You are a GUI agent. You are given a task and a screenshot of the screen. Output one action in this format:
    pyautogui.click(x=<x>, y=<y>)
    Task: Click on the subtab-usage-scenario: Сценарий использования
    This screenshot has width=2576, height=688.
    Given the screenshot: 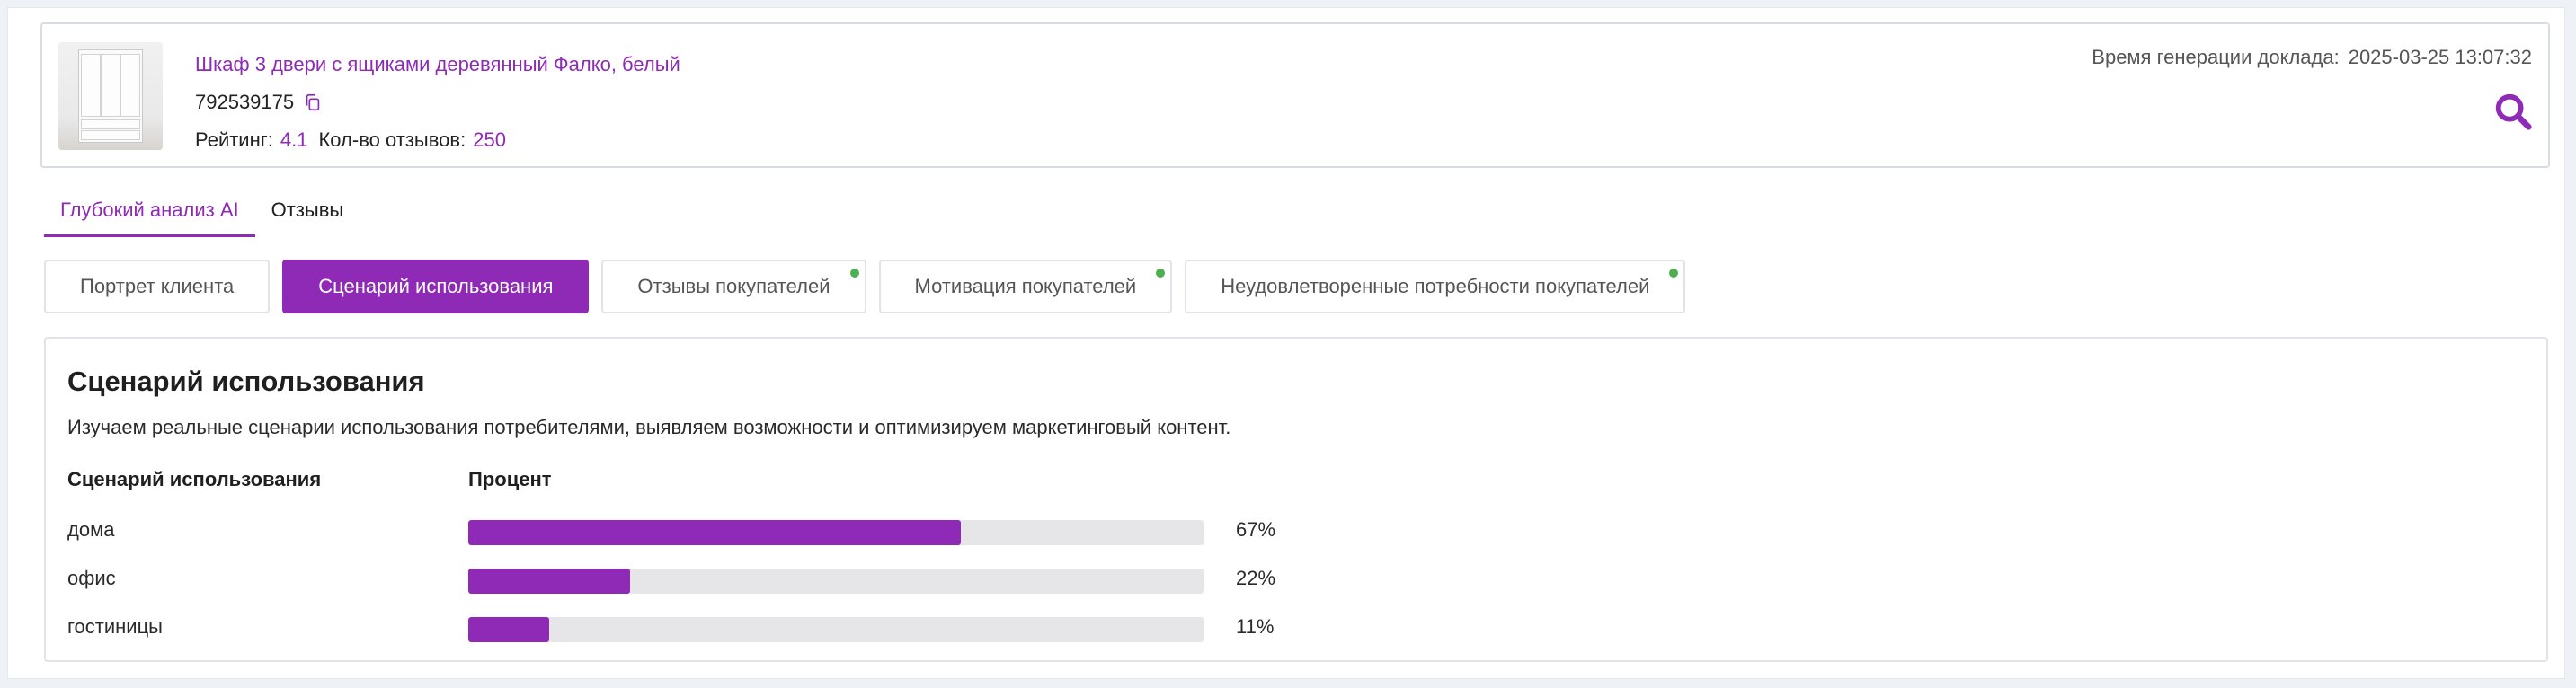 What is the action you would take?
    pyautogui.click(x=436, y=287)
    